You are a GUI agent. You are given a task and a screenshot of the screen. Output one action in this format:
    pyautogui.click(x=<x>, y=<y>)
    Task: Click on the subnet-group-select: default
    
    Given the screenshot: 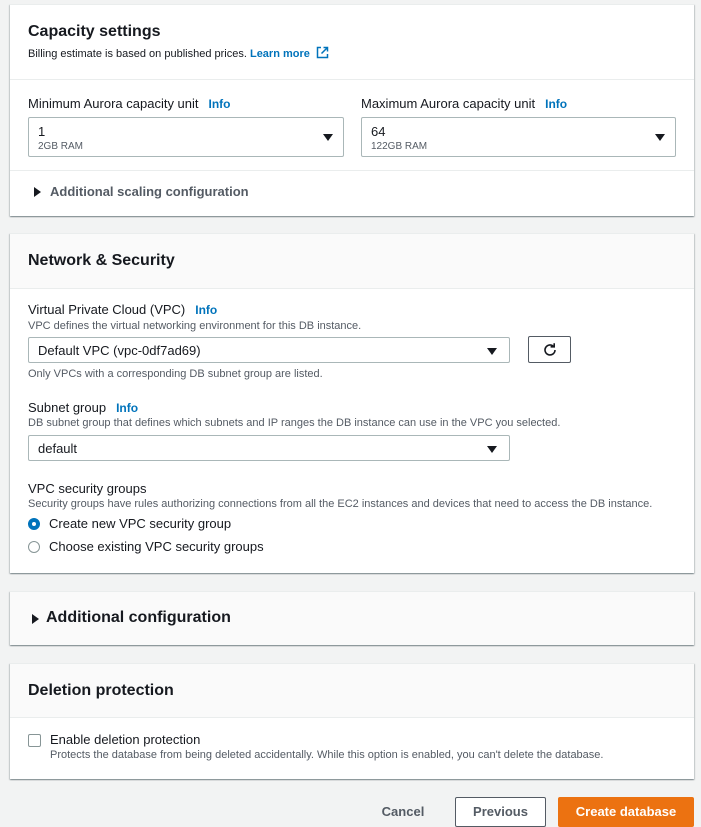 What is the action you would take?
    pyautogui.click(x=269, y=448)
    